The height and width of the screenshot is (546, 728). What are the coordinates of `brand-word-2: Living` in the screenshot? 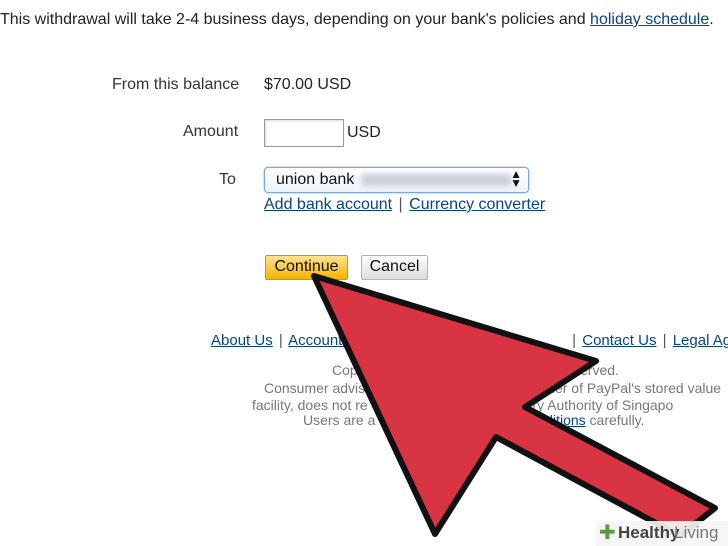 It's located at (696, 532).